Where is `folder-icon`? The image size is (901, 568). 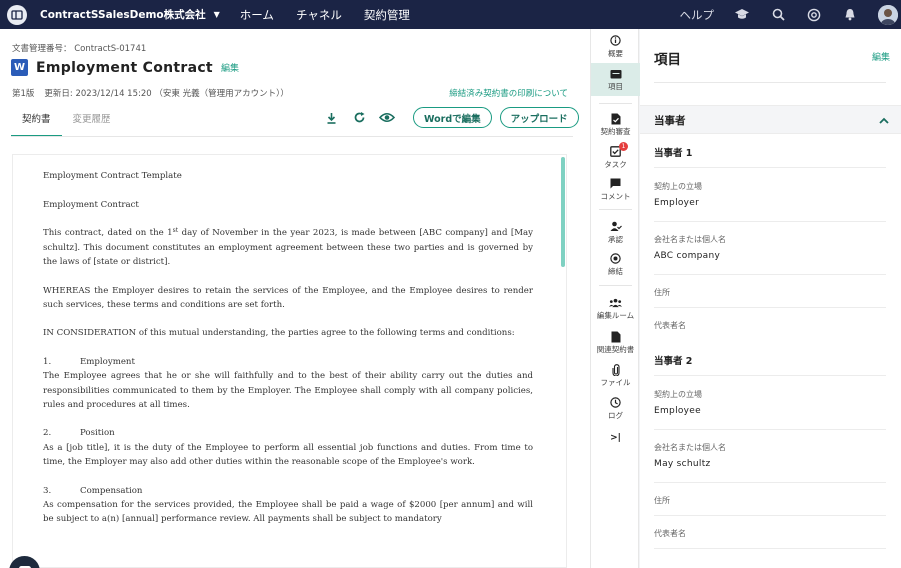 folder-icon is located at coordinates (615, 73).